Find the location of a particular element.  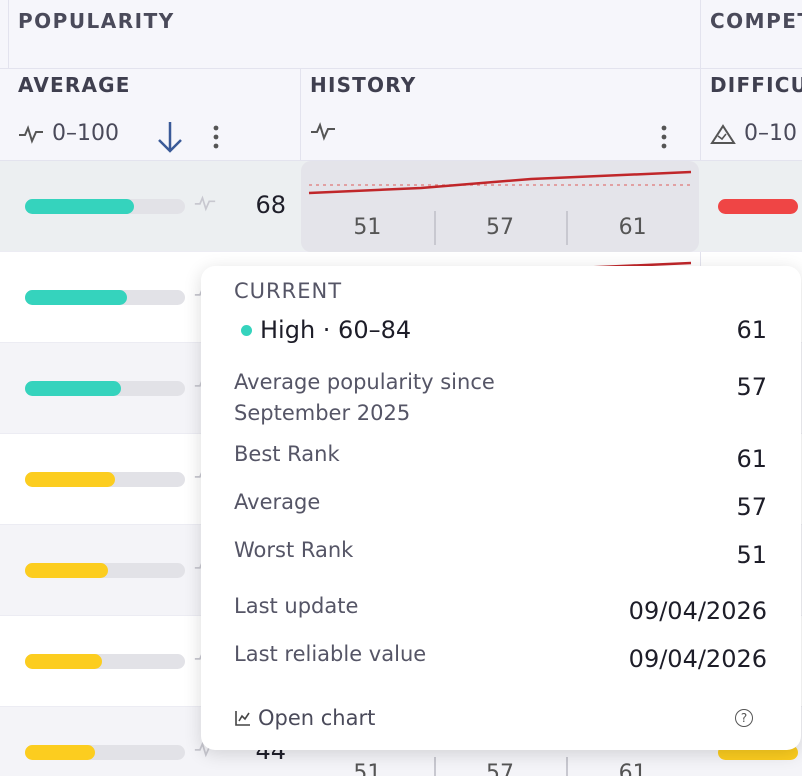

col-average-range: 0–100 is located at coordinates (68, 133).